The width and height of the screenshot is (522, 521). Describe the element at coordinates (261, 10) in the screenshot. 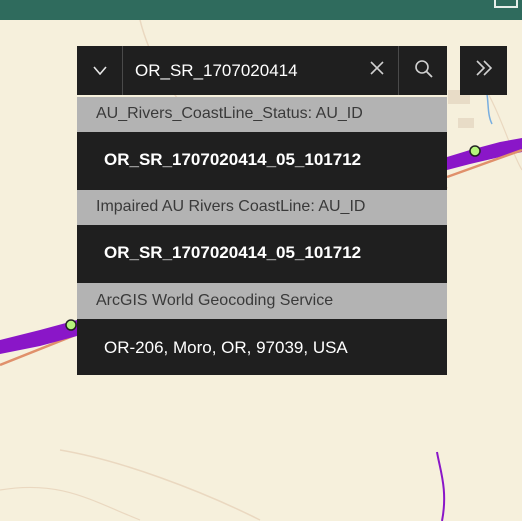

I see `app-header` at that location.